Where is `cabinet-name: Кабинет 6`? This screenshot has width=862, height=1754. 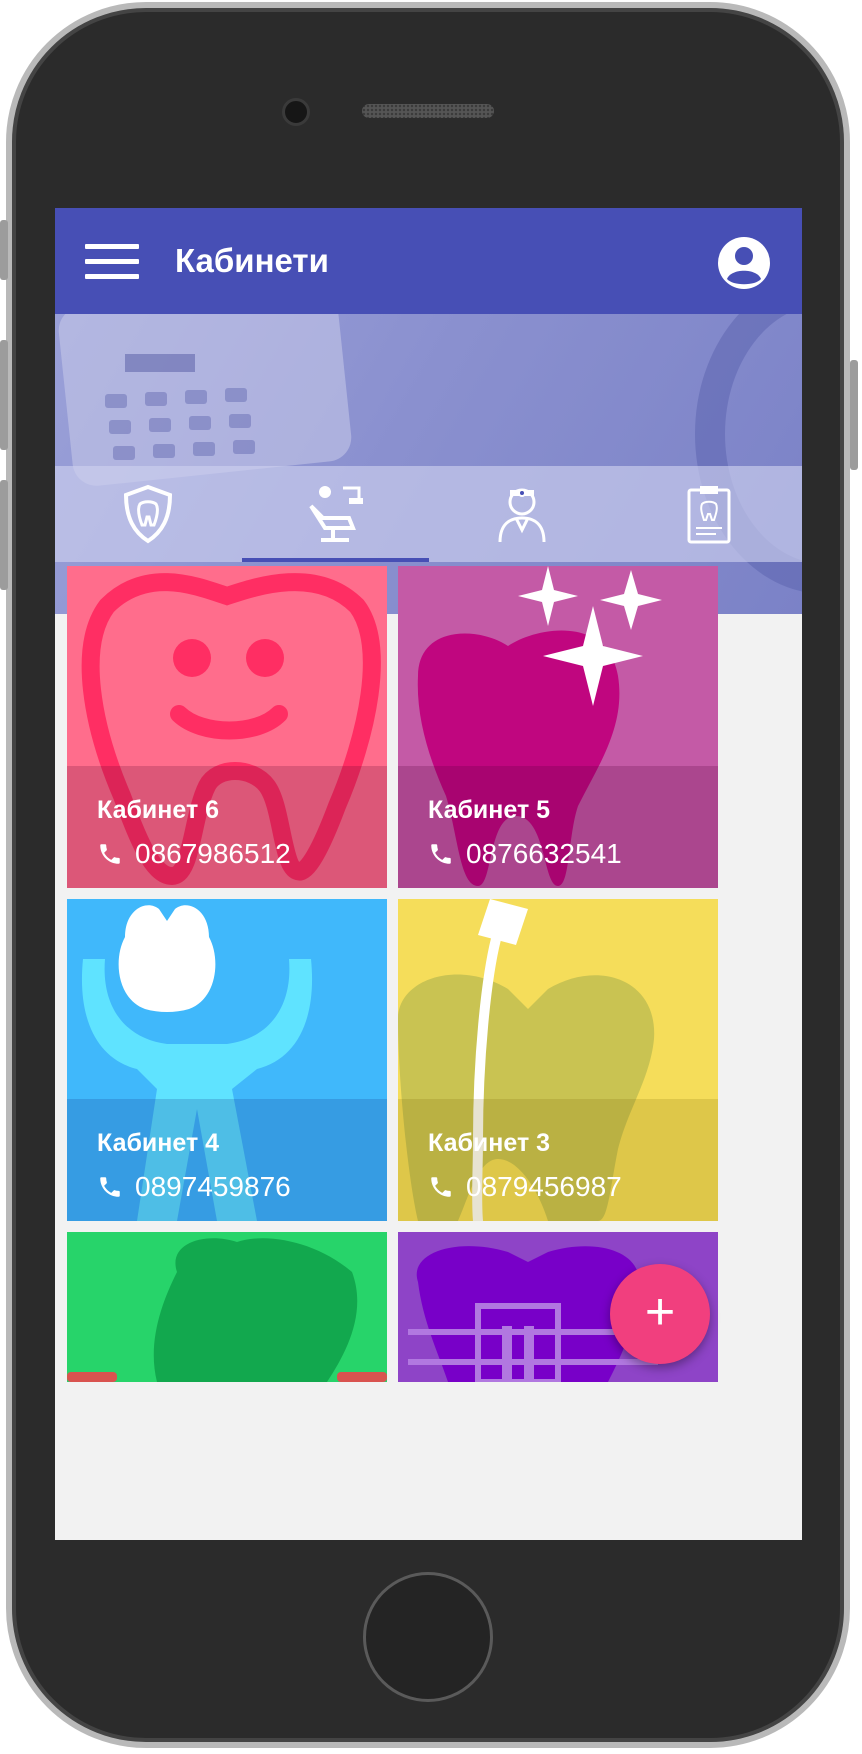
cabinet-name: Кабинет 6 is located at coordinates (158, 810).